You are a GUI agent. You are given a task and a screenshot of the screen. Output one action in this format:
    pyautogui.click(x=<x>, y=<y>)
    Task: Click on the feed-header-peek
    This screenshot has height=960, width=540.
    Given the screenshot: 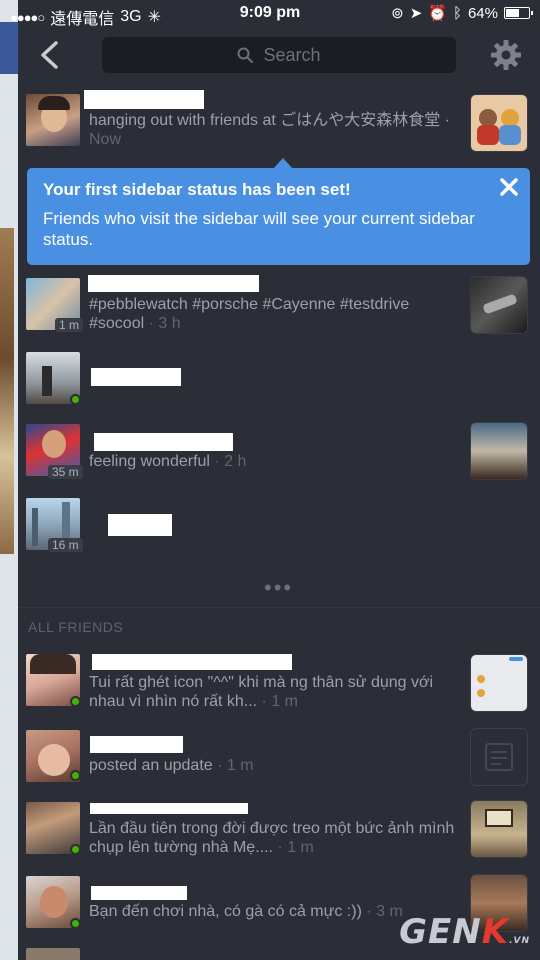 What is the action you would take?
    pyautogui.click(x=9, y=48)
    